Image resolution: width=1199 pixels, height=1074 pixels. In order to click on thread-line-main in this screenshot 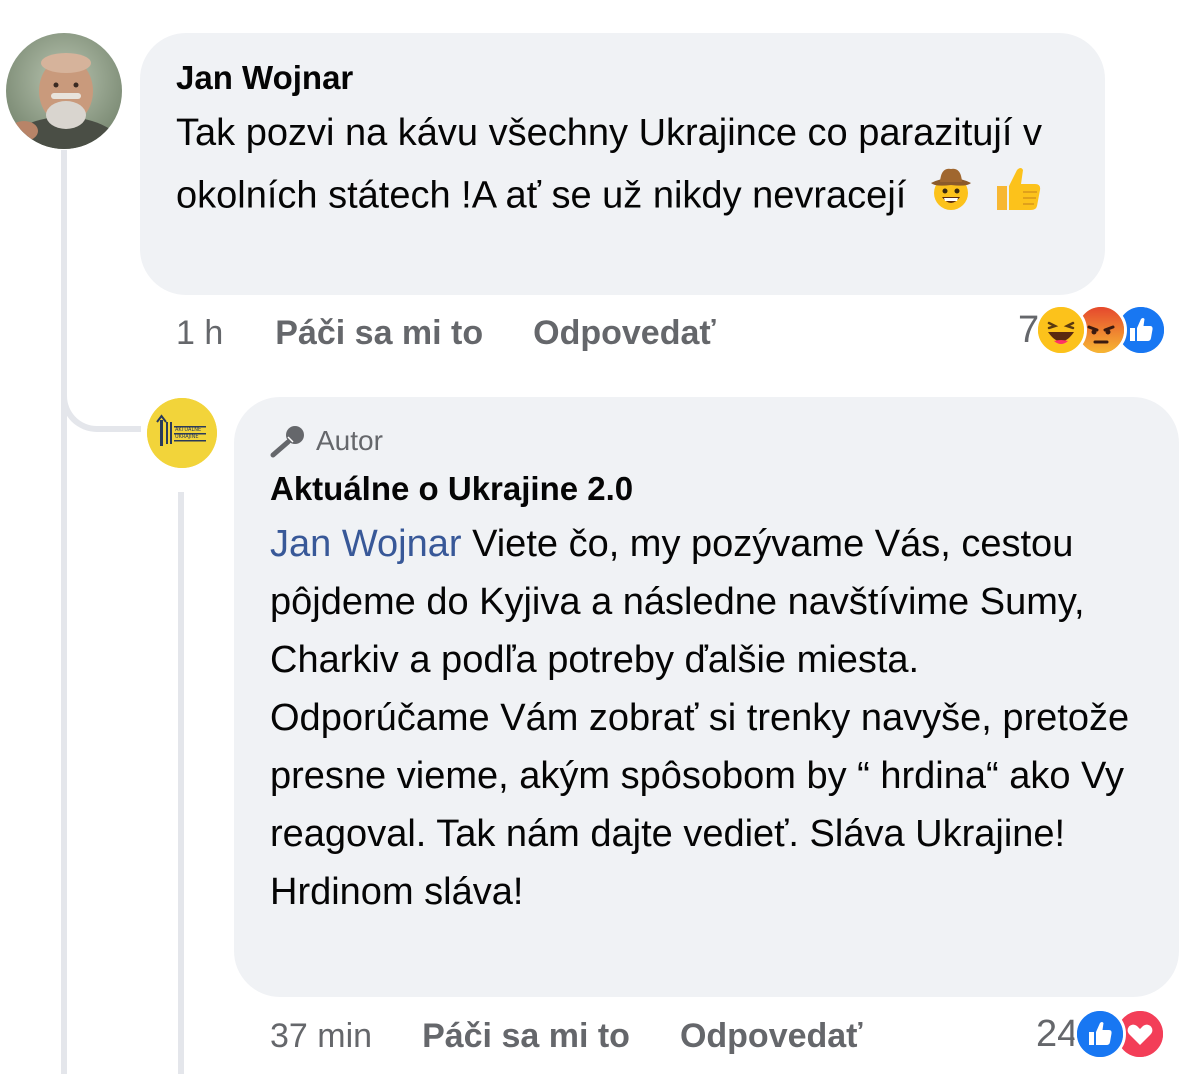, I will do `click(64, 612)`.